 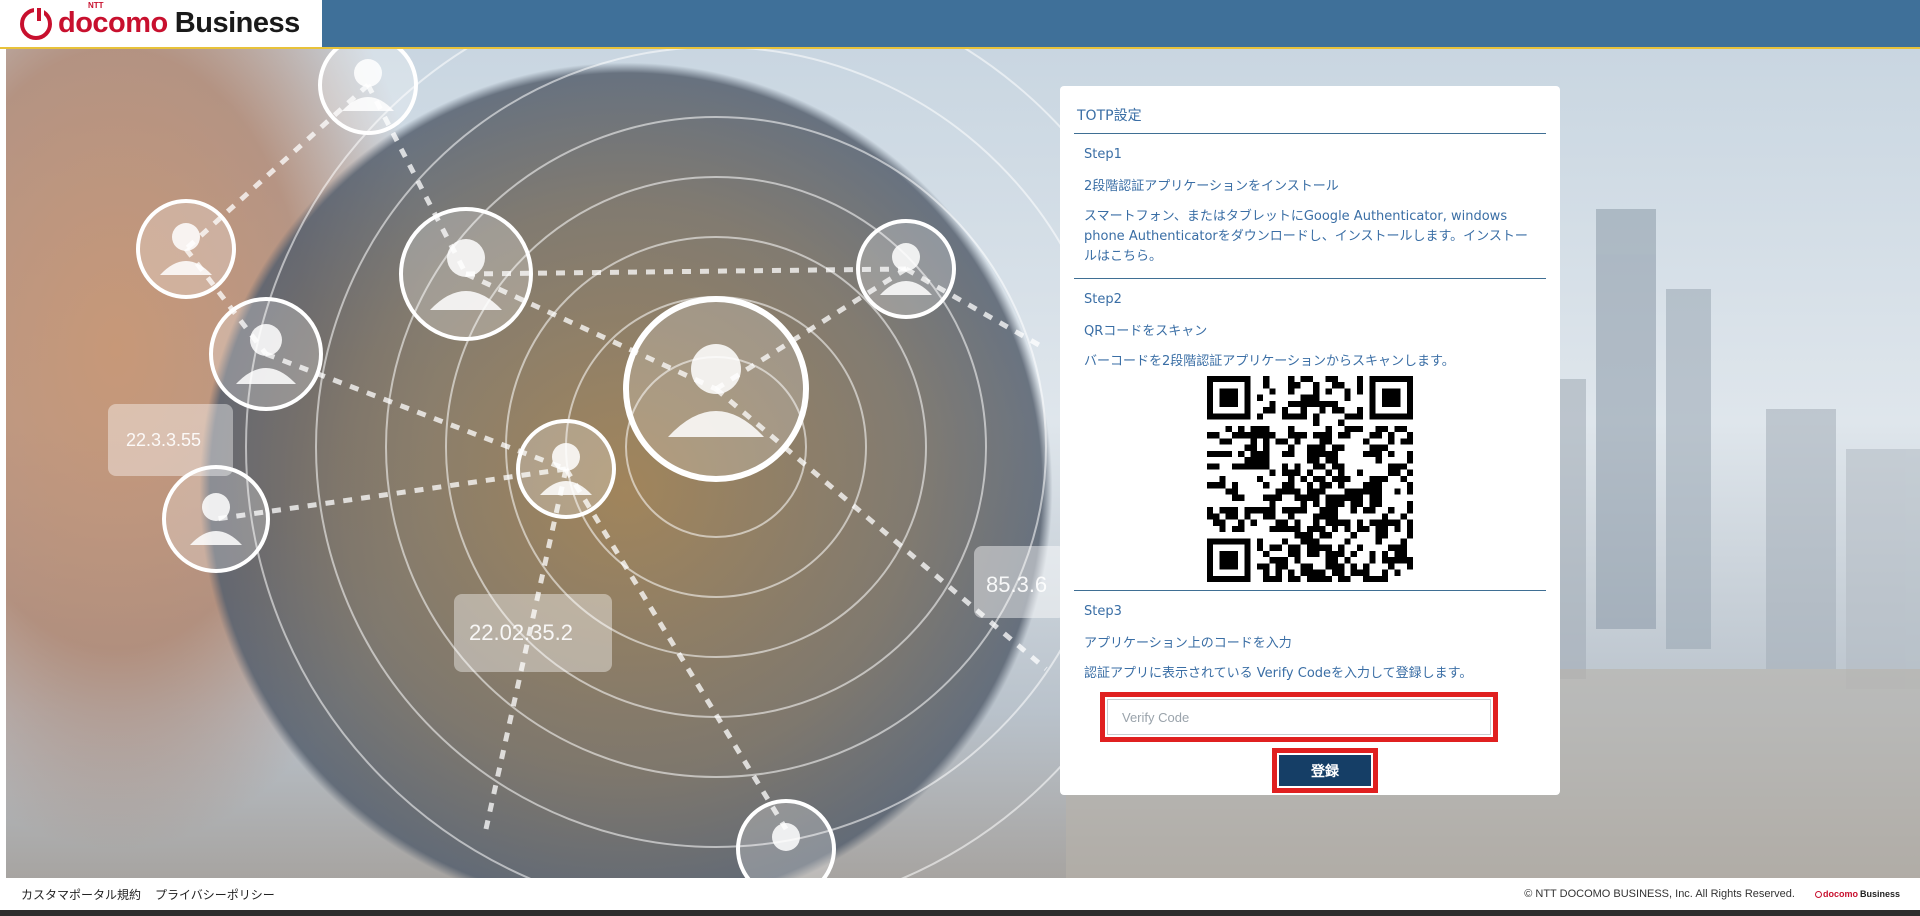 What do you see at coordinates (960, 913) in the screenshot?
I see `window-bottom-edge` at bounding box center [960, 913].